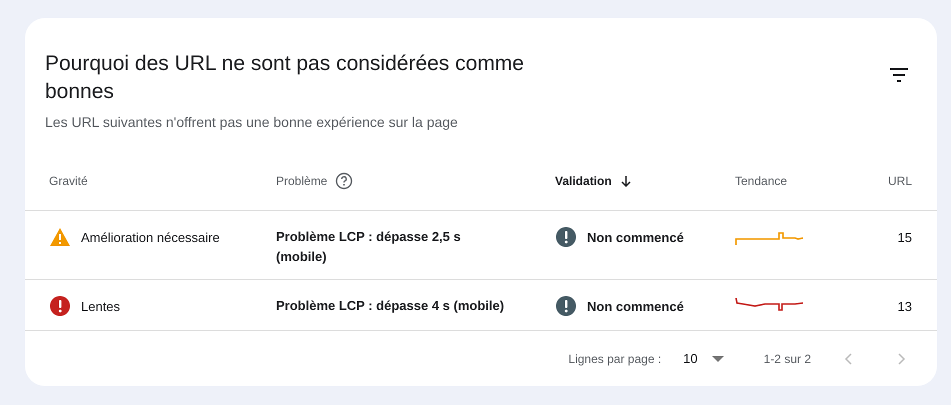  What do you see at coordinates (583, 181) in the screenshot?
I see `column-header: Validation` at bounding box center [583, 181].